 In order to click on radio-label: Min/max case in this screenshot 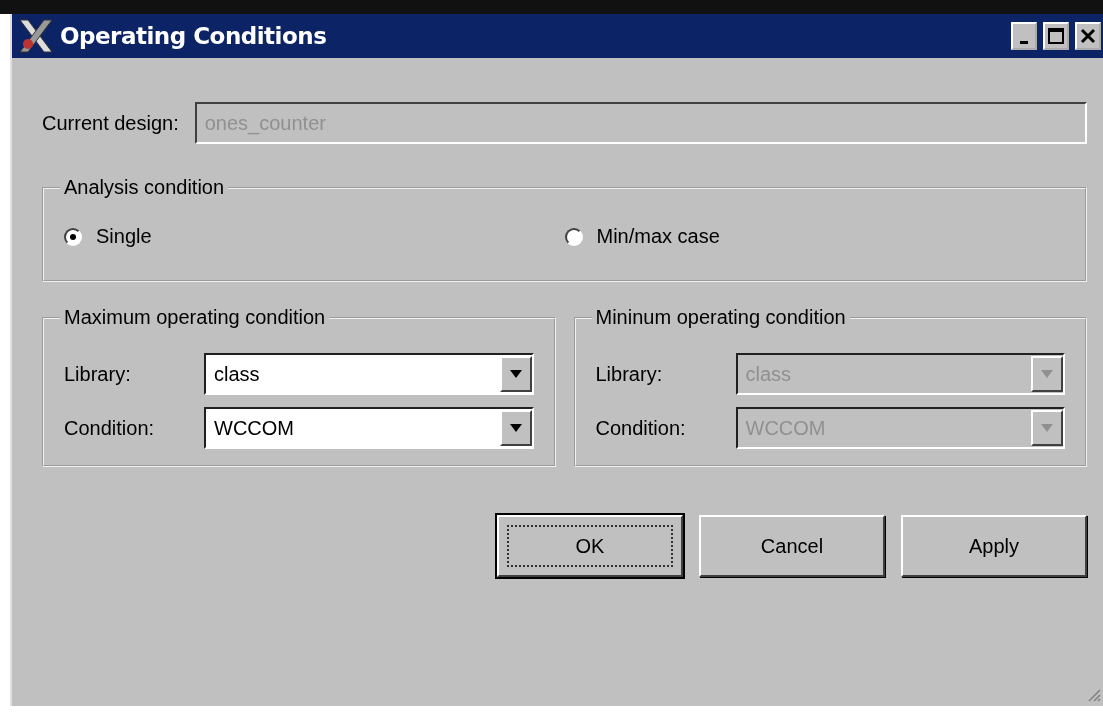, I will do `click(658, 236)`.